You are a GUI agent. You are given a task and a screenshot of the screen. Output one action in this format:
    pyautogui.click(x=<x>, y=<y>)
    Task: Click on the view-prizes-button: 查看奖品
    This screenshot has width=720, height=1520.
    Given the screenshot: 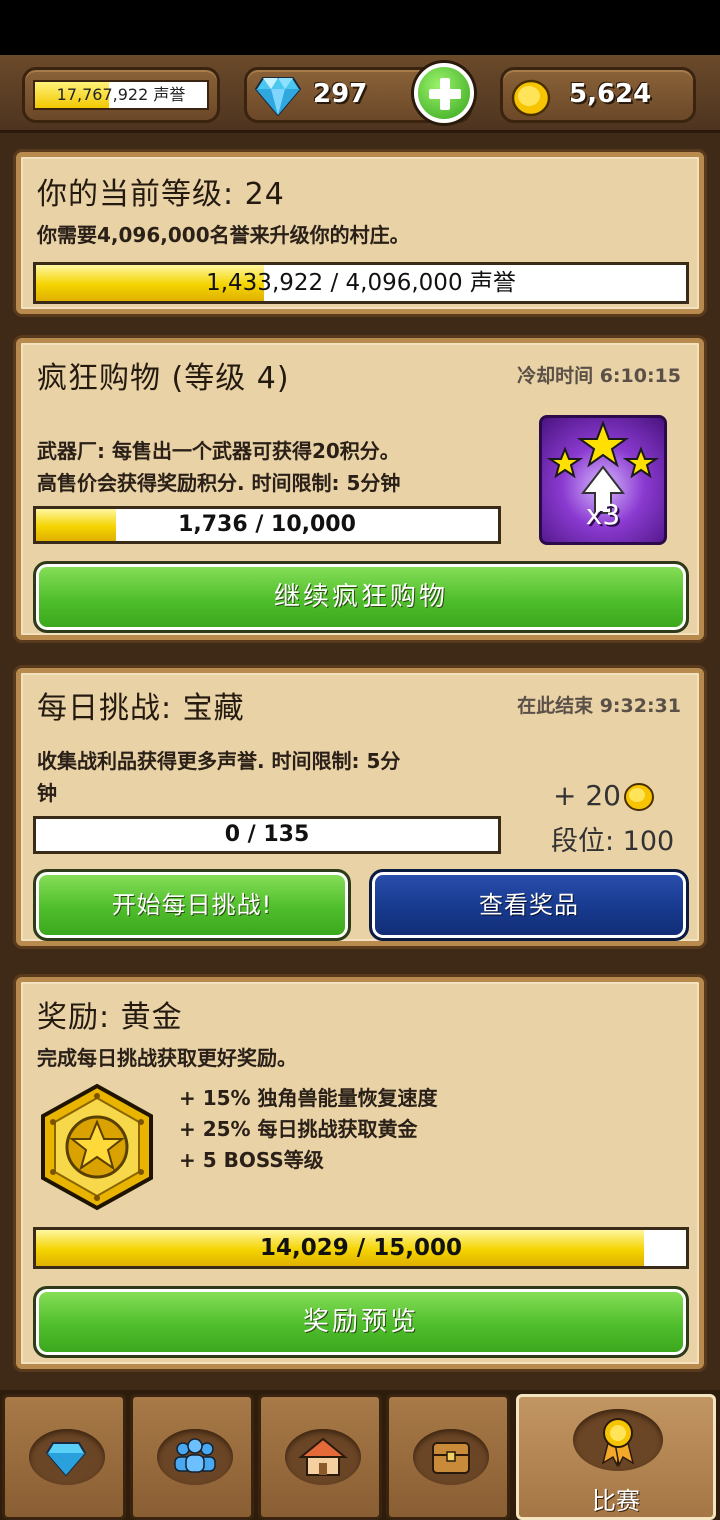 What is the action you would take?
    pyautogui.click(x=529, y=905)
    